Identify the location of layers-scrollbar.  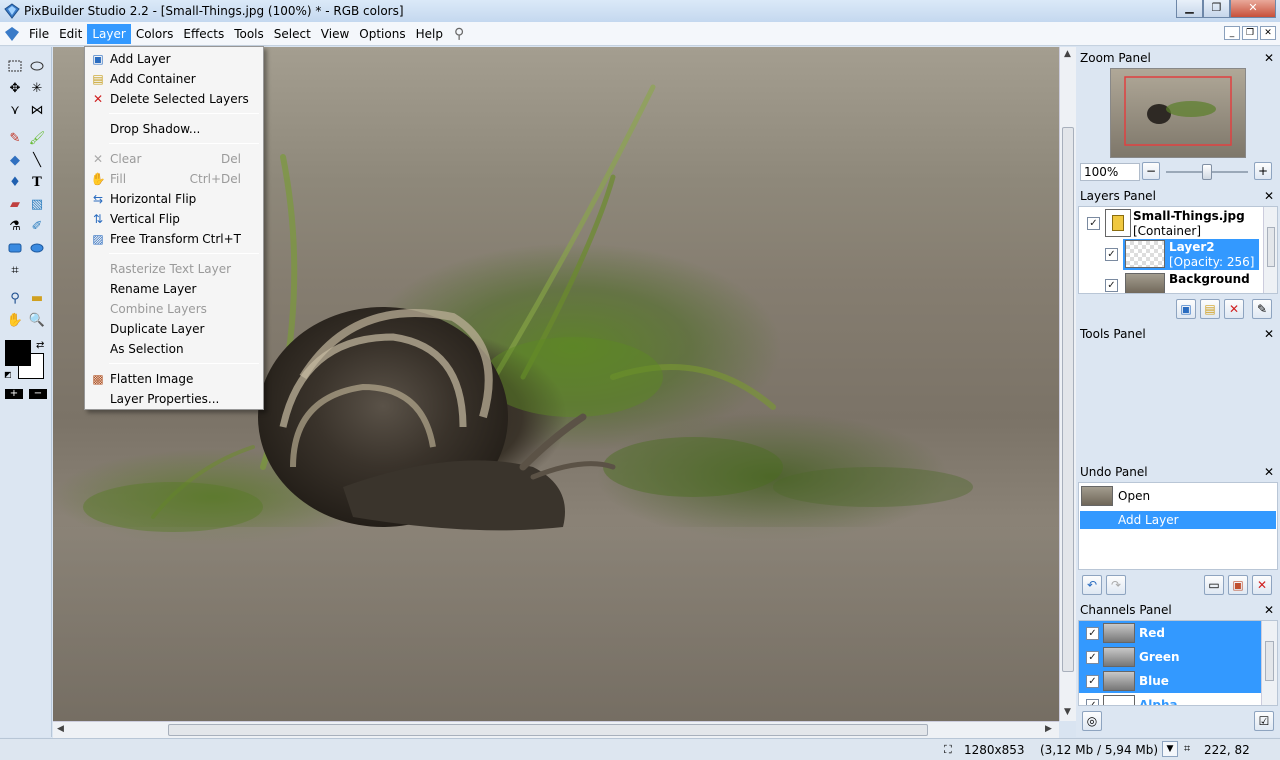
(1270, 250).